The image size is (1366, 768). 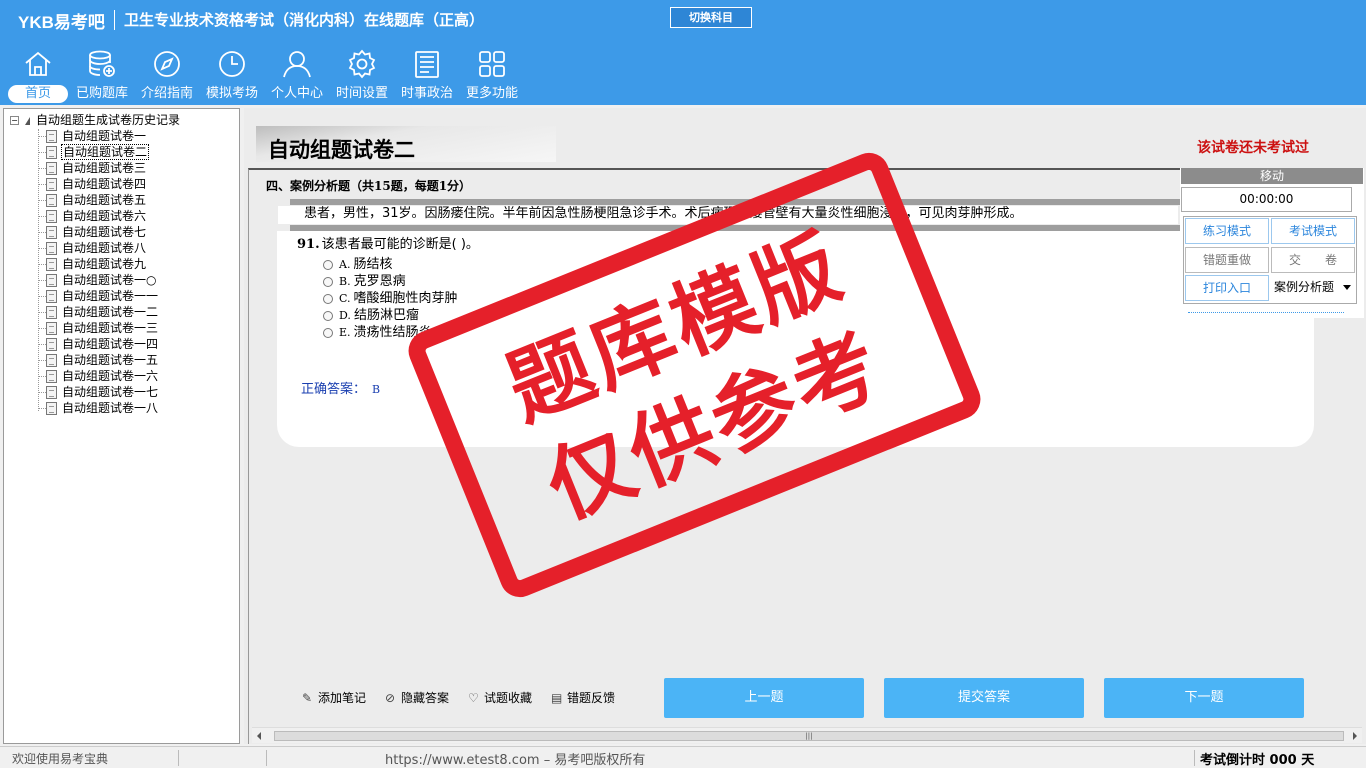 What do you see at coordinates (110, 408) in the screenshot?
I see `tree-item-label: 自动组题试卷一八` at bounding box center [110, 408].